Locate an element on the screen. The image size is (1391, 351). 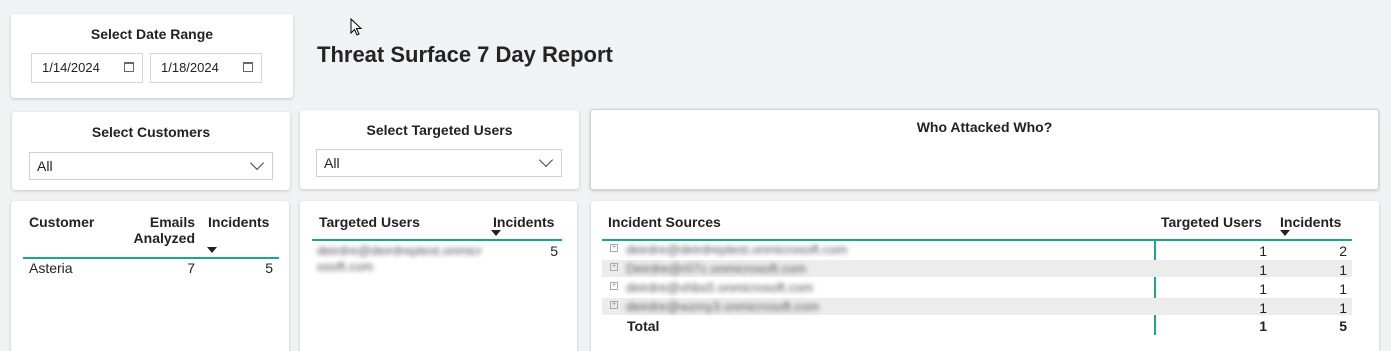
cell-emails: 7 is located at coordinates (191, 268).